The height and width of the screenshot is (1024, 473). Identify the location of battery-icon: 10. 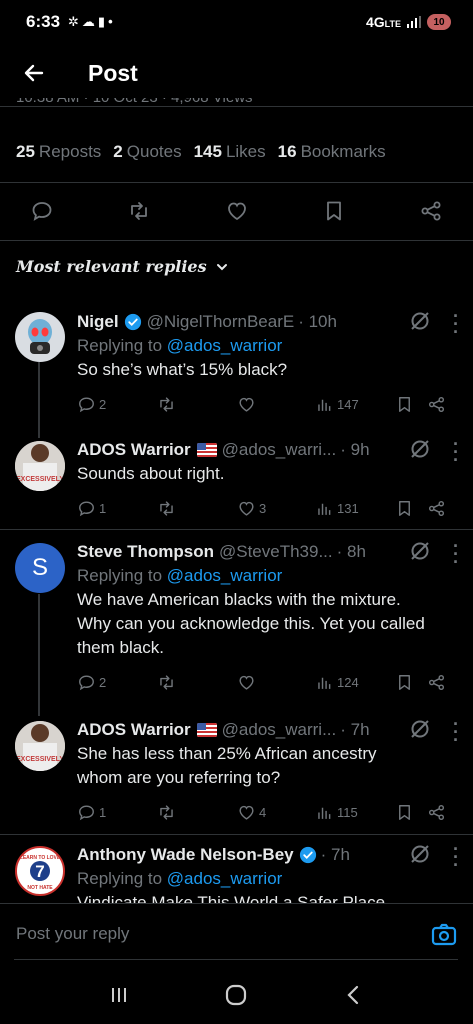
(439, 22).